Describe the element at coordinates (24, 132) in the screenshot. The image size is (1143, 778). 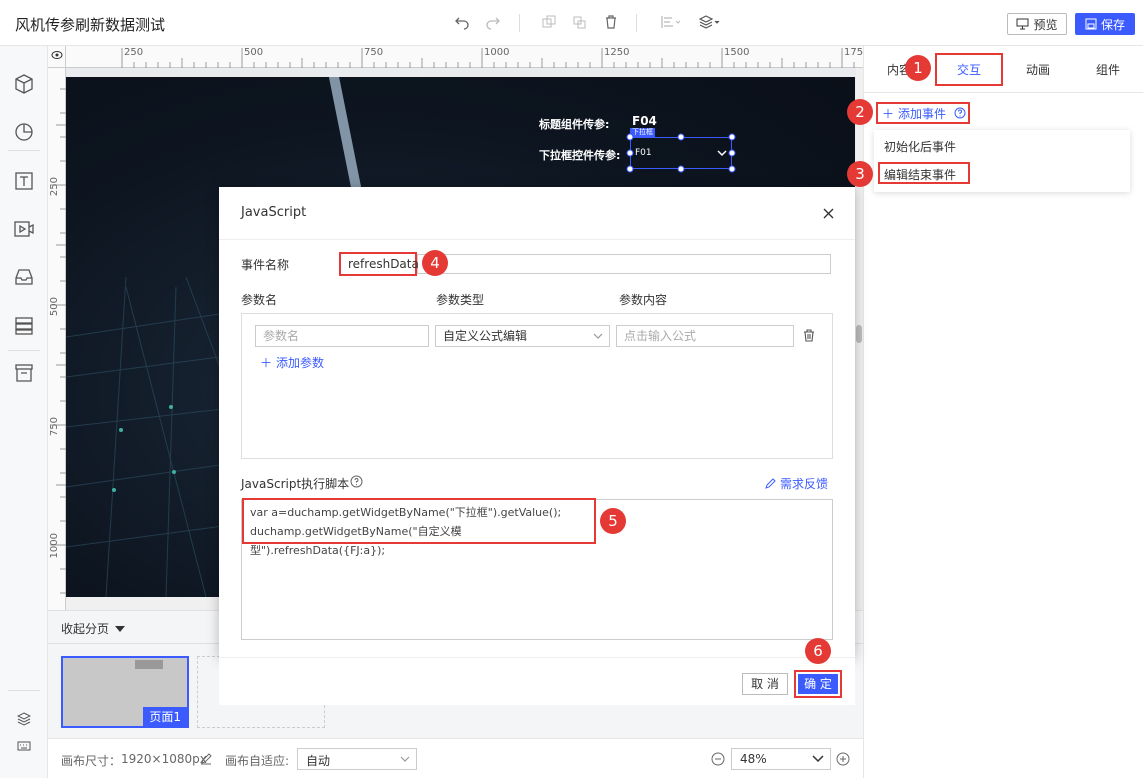
I see `pie-chart-icon` at that location.